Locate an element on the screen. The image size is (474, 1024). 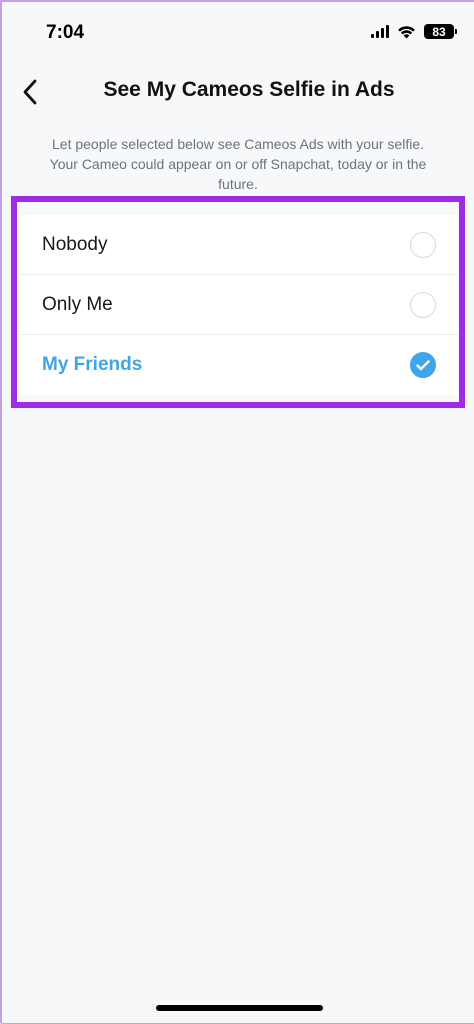
page-title: See My Cameos Selfie in Ads is located at coordinates (249, 89).